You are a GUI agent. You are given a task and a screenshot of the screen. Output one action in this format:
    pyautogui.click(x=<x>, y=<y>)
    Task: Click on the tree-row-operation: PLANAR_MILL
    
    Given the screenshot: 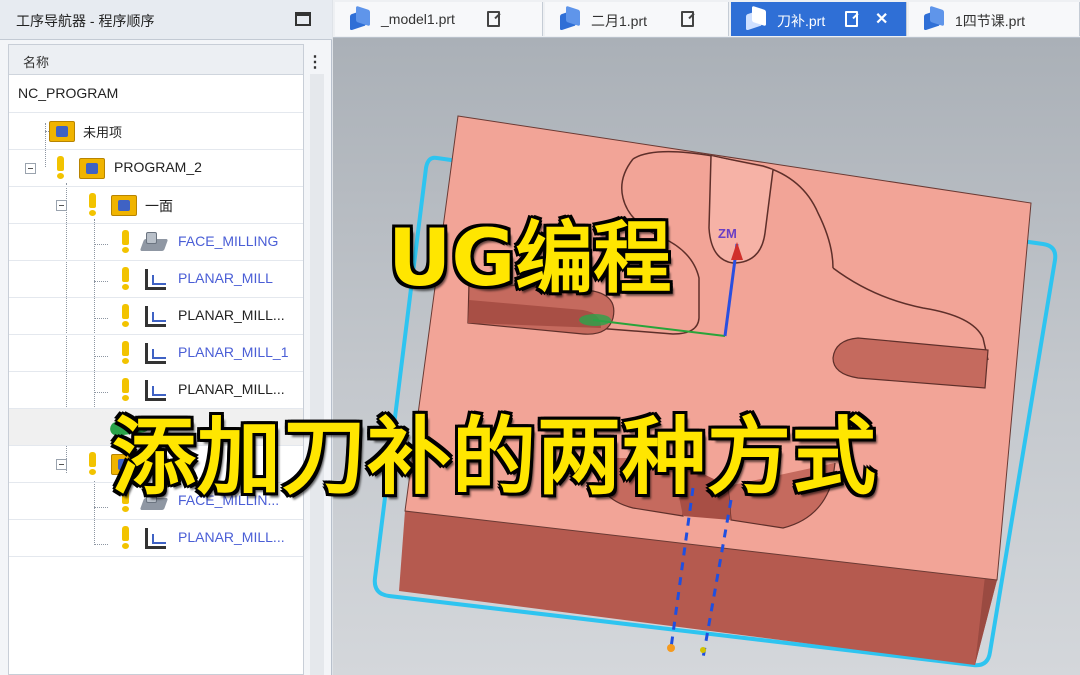 What is the action you would take?
    pyautogui.click(x=156, y=279)
    